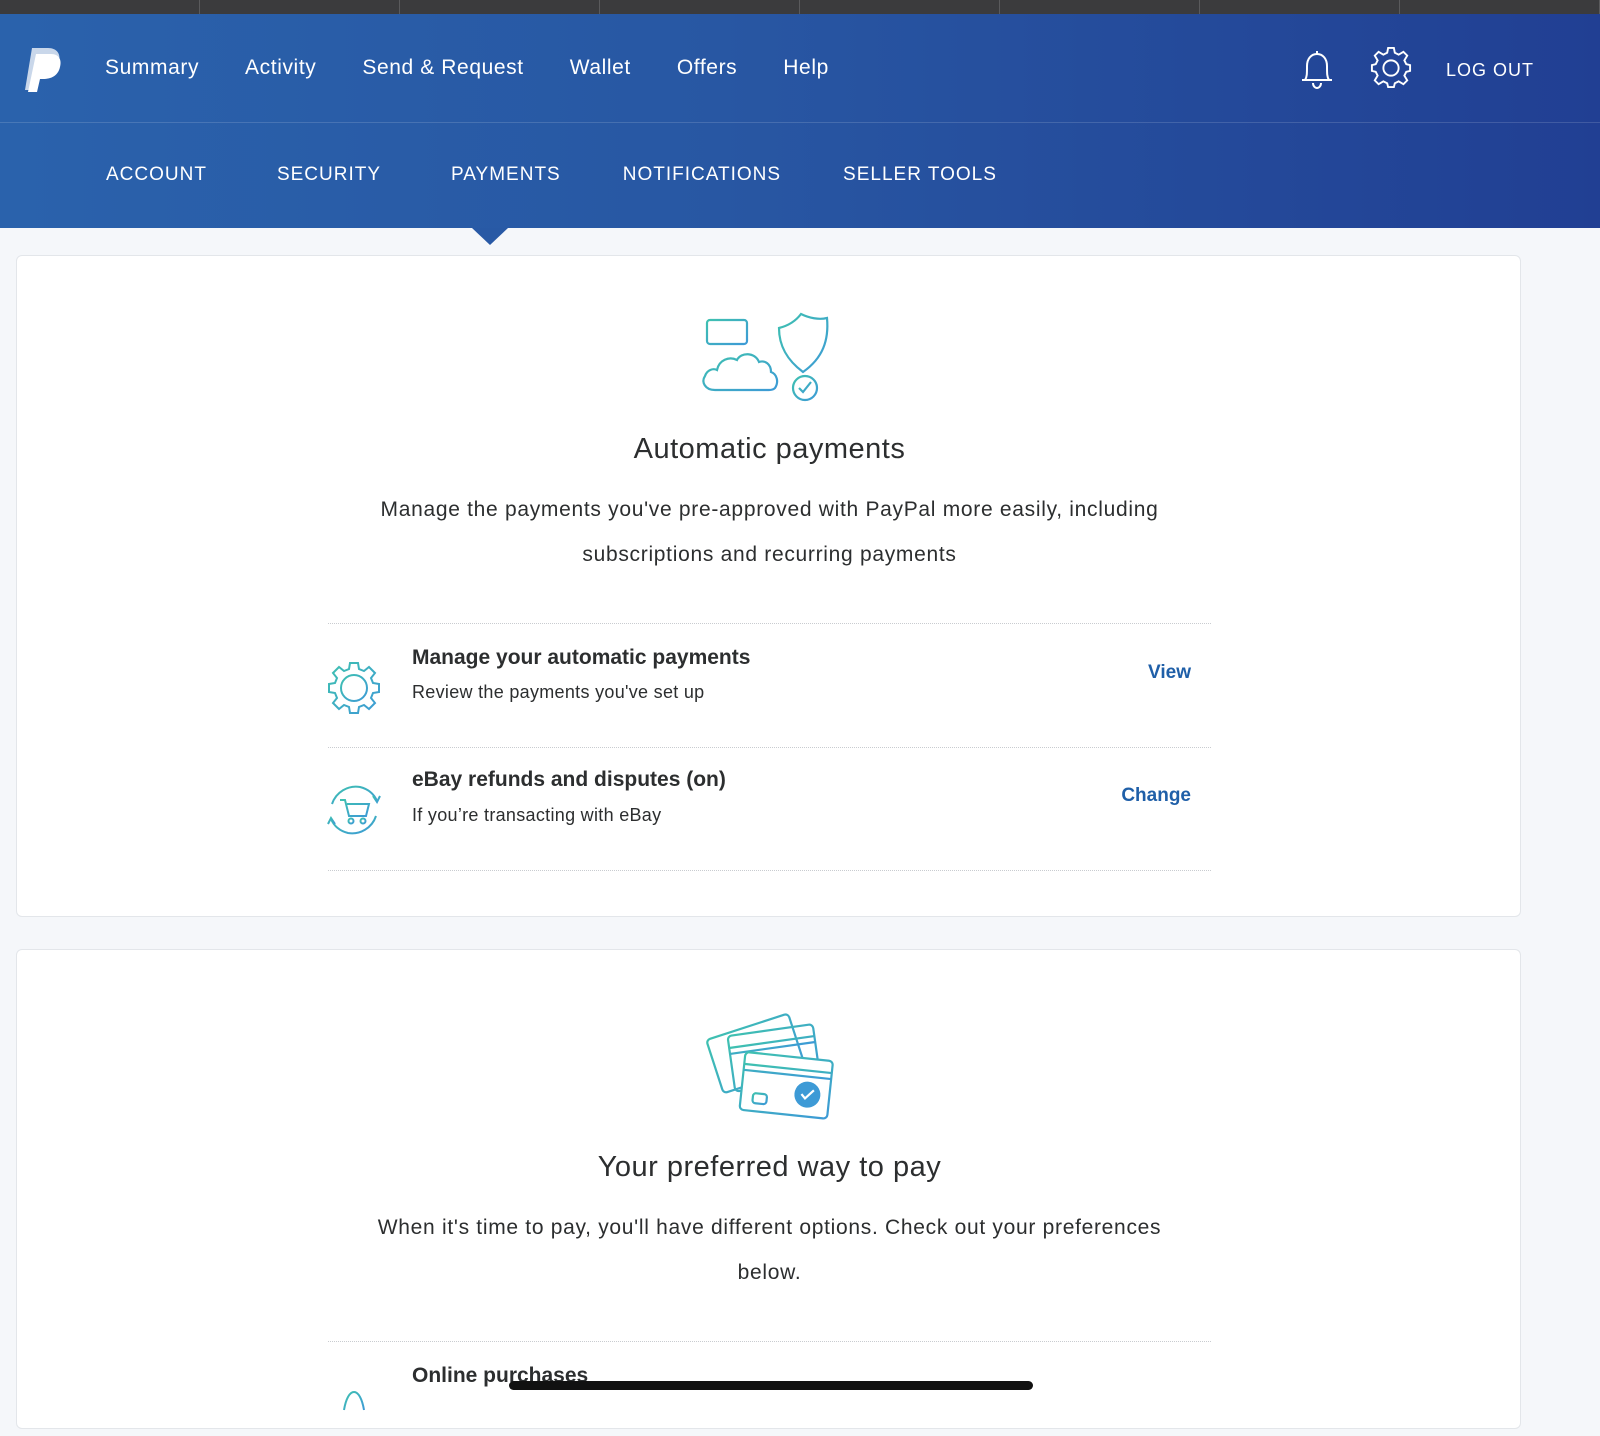 This screenshot has height=1436, width=1600. What do you see at coordinates (506, 175) in the screenshot?
I see `tab-payments: PAYMENTS` at bounding box center [506, 175].